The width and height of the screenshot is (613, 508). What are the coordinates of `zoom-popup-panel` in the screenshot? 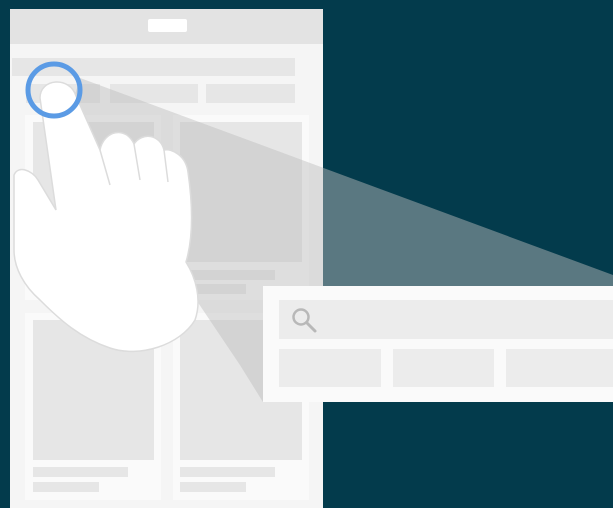 It's located at (438, 344).